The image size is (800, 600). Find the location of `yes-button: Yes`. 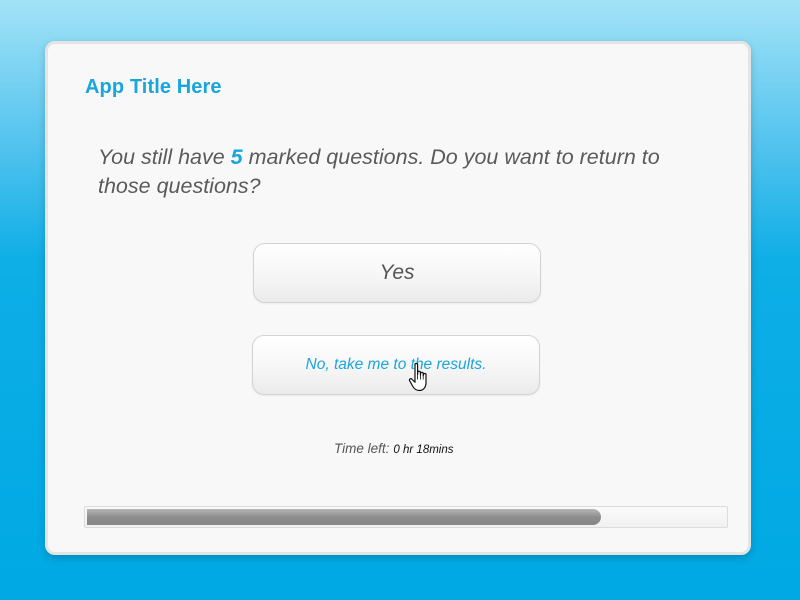

yes-button: Yes is located at coordinates (397, 273).